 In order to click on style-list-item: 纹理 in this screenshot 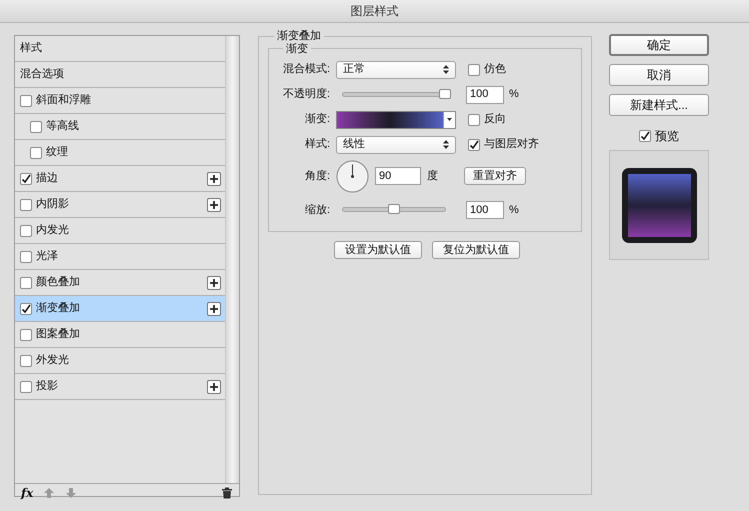, I will do `click(120, 153)`.